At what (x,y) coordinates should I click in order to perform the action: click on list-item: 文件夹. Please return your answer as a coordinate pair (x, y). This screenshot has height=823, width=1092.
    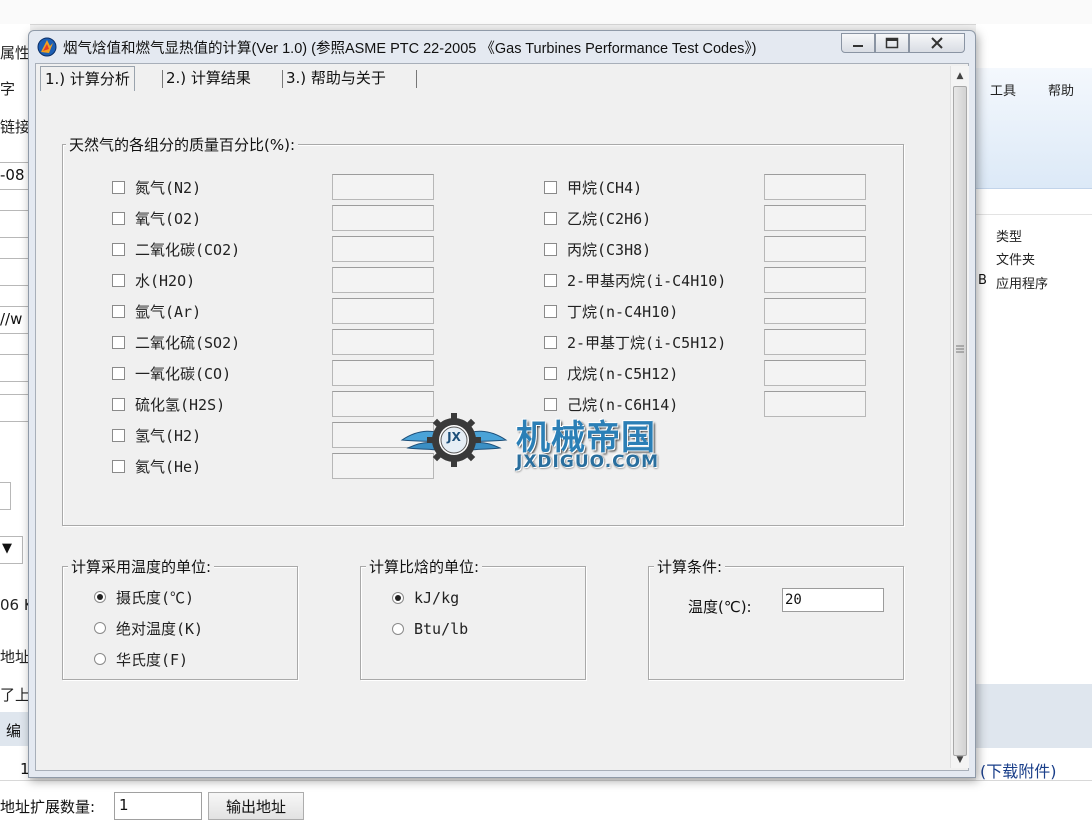
    Looking at the image, I should click on (1015, 258).